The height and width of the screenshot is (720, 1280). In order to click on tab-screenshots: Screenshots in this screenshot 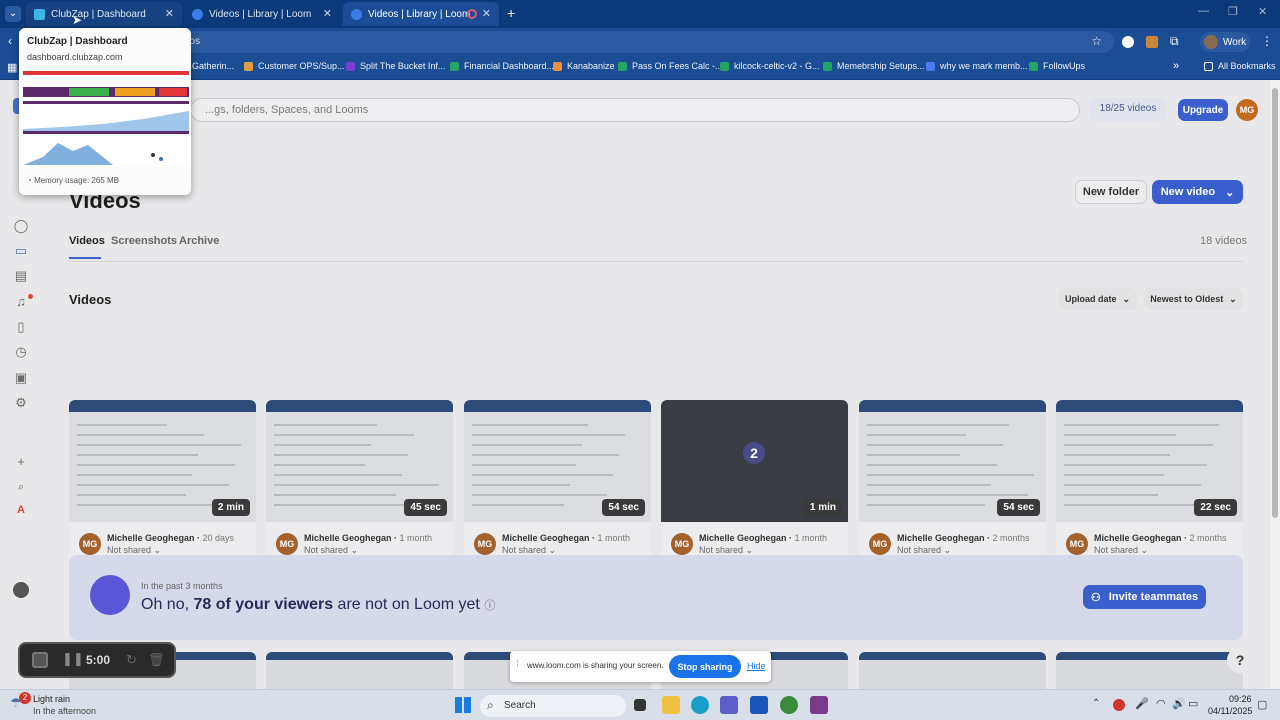, I will do `click(144, 241)`.